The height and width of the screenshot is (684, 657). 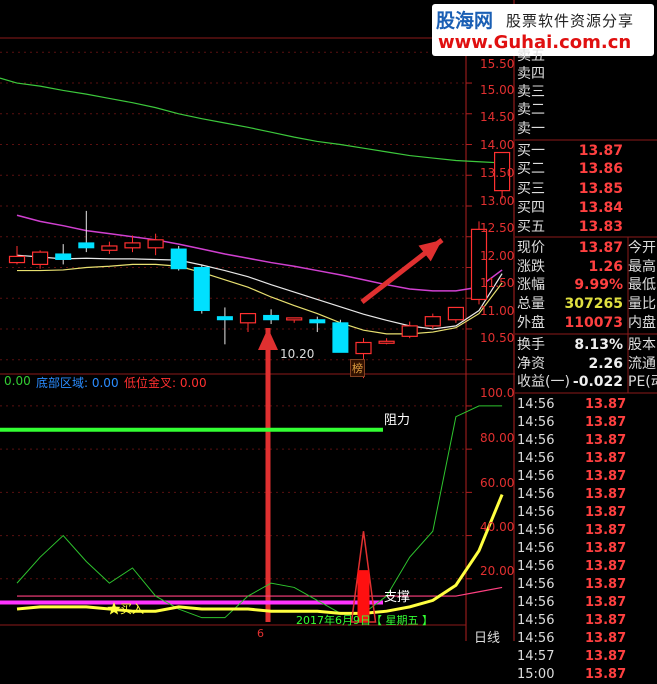 What do you see at coordinates (531, 56) in the screenshot?
I see `sell-label: 卖五` at bounding box center [531, 56].